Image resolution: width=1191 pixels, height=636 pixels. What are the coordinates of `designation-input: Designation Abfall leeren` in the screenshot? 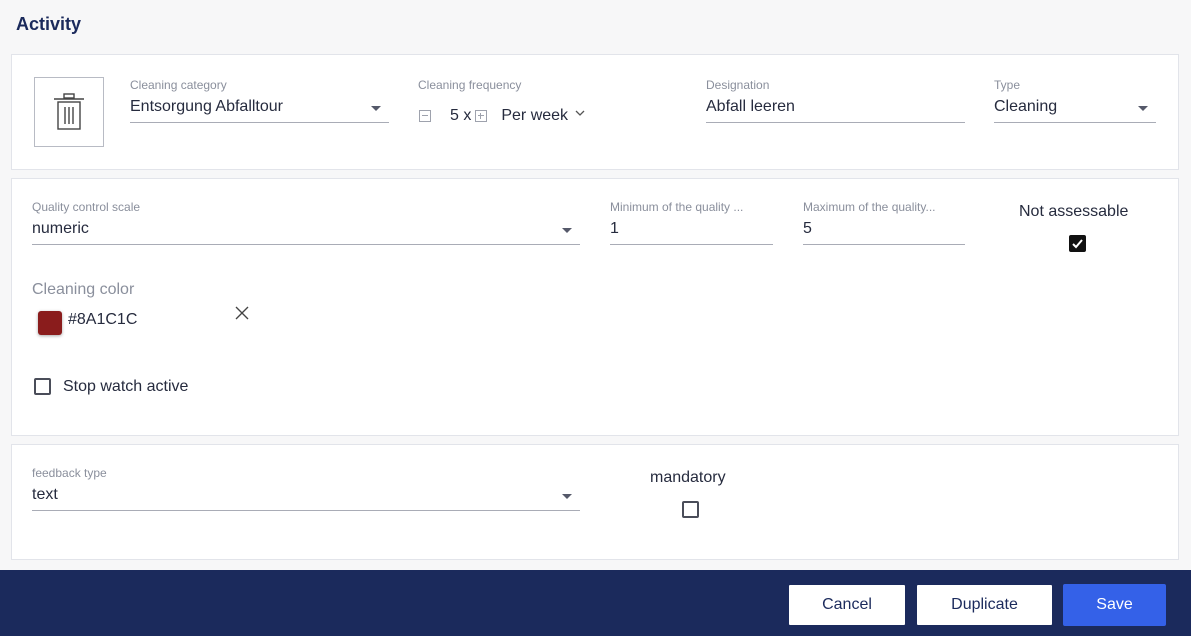 It's located at (835, 100).